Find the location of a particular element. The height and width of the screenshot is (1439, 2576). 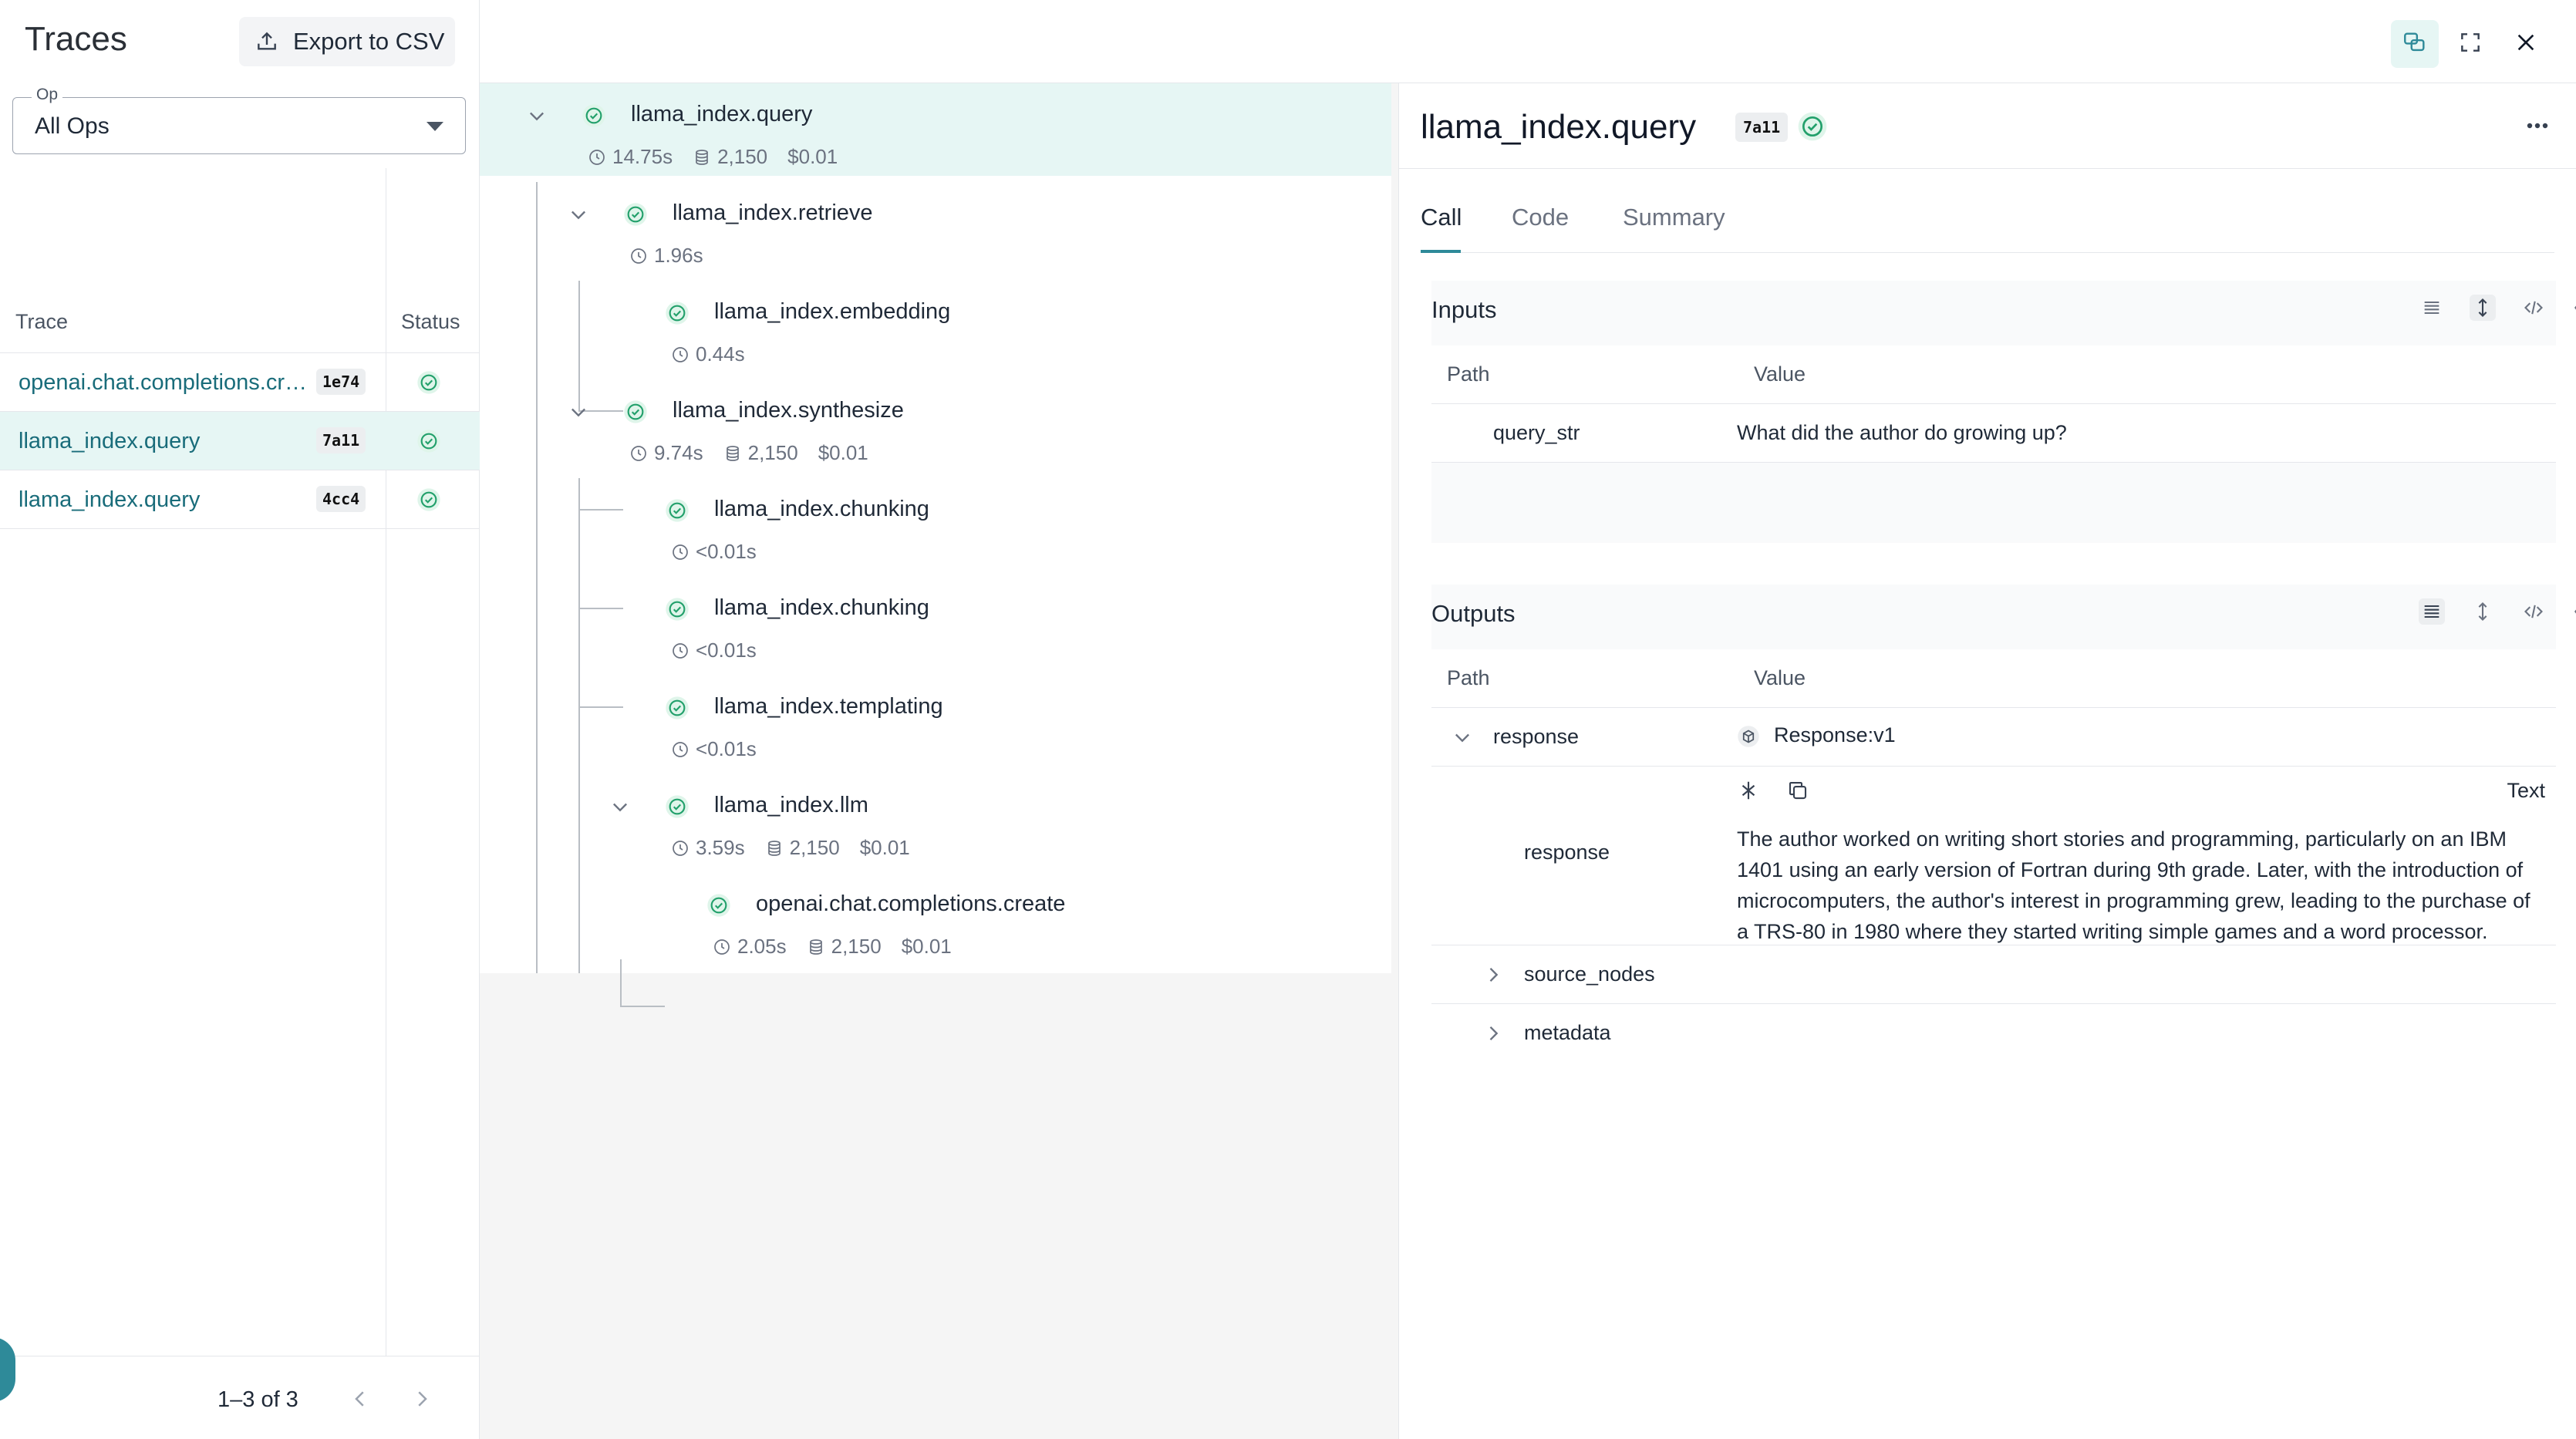

trace-id-badge: 1e74 is located at coordinates (341, 382).